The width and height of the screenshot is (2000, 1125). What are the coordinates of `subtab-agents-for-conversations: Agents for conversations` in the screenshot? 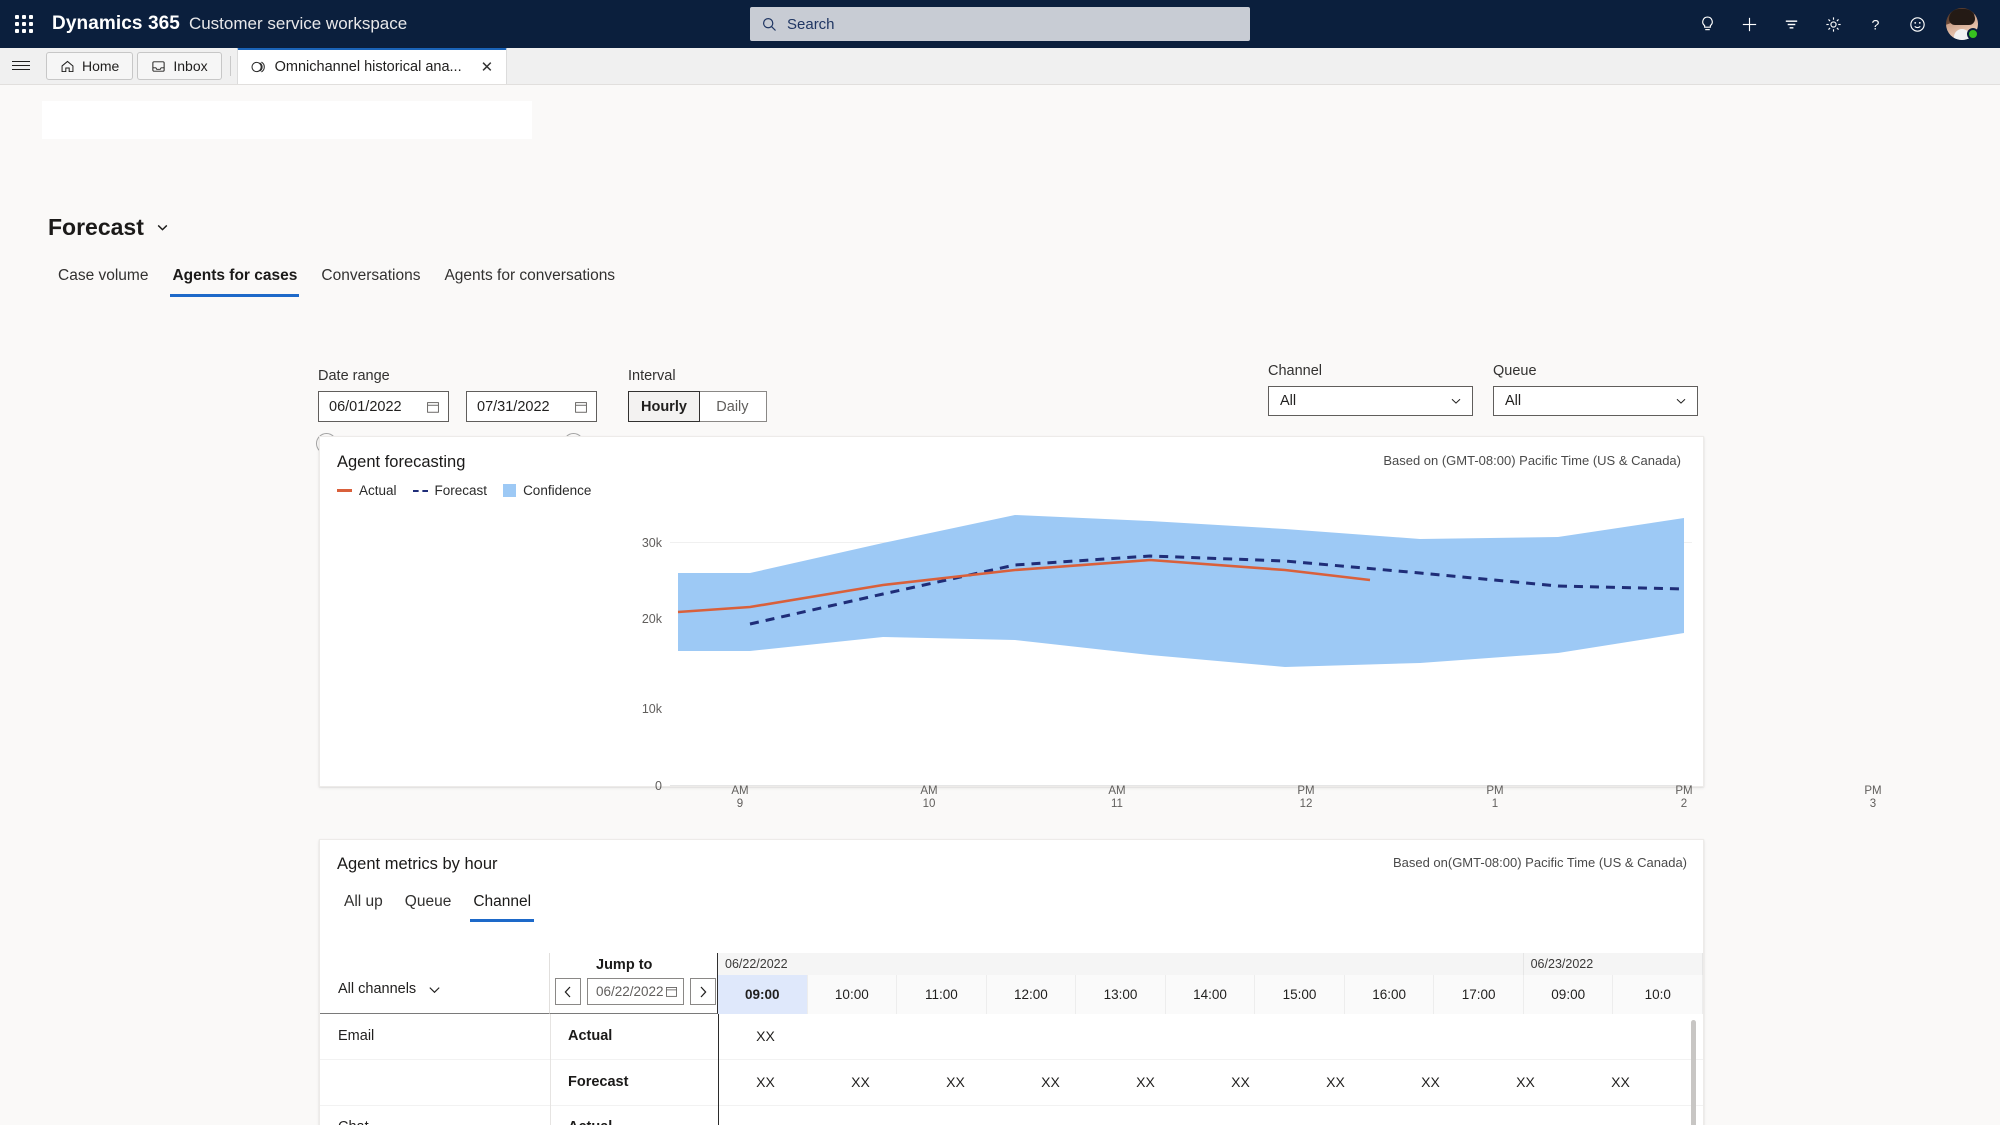 It's located at (529, 279).